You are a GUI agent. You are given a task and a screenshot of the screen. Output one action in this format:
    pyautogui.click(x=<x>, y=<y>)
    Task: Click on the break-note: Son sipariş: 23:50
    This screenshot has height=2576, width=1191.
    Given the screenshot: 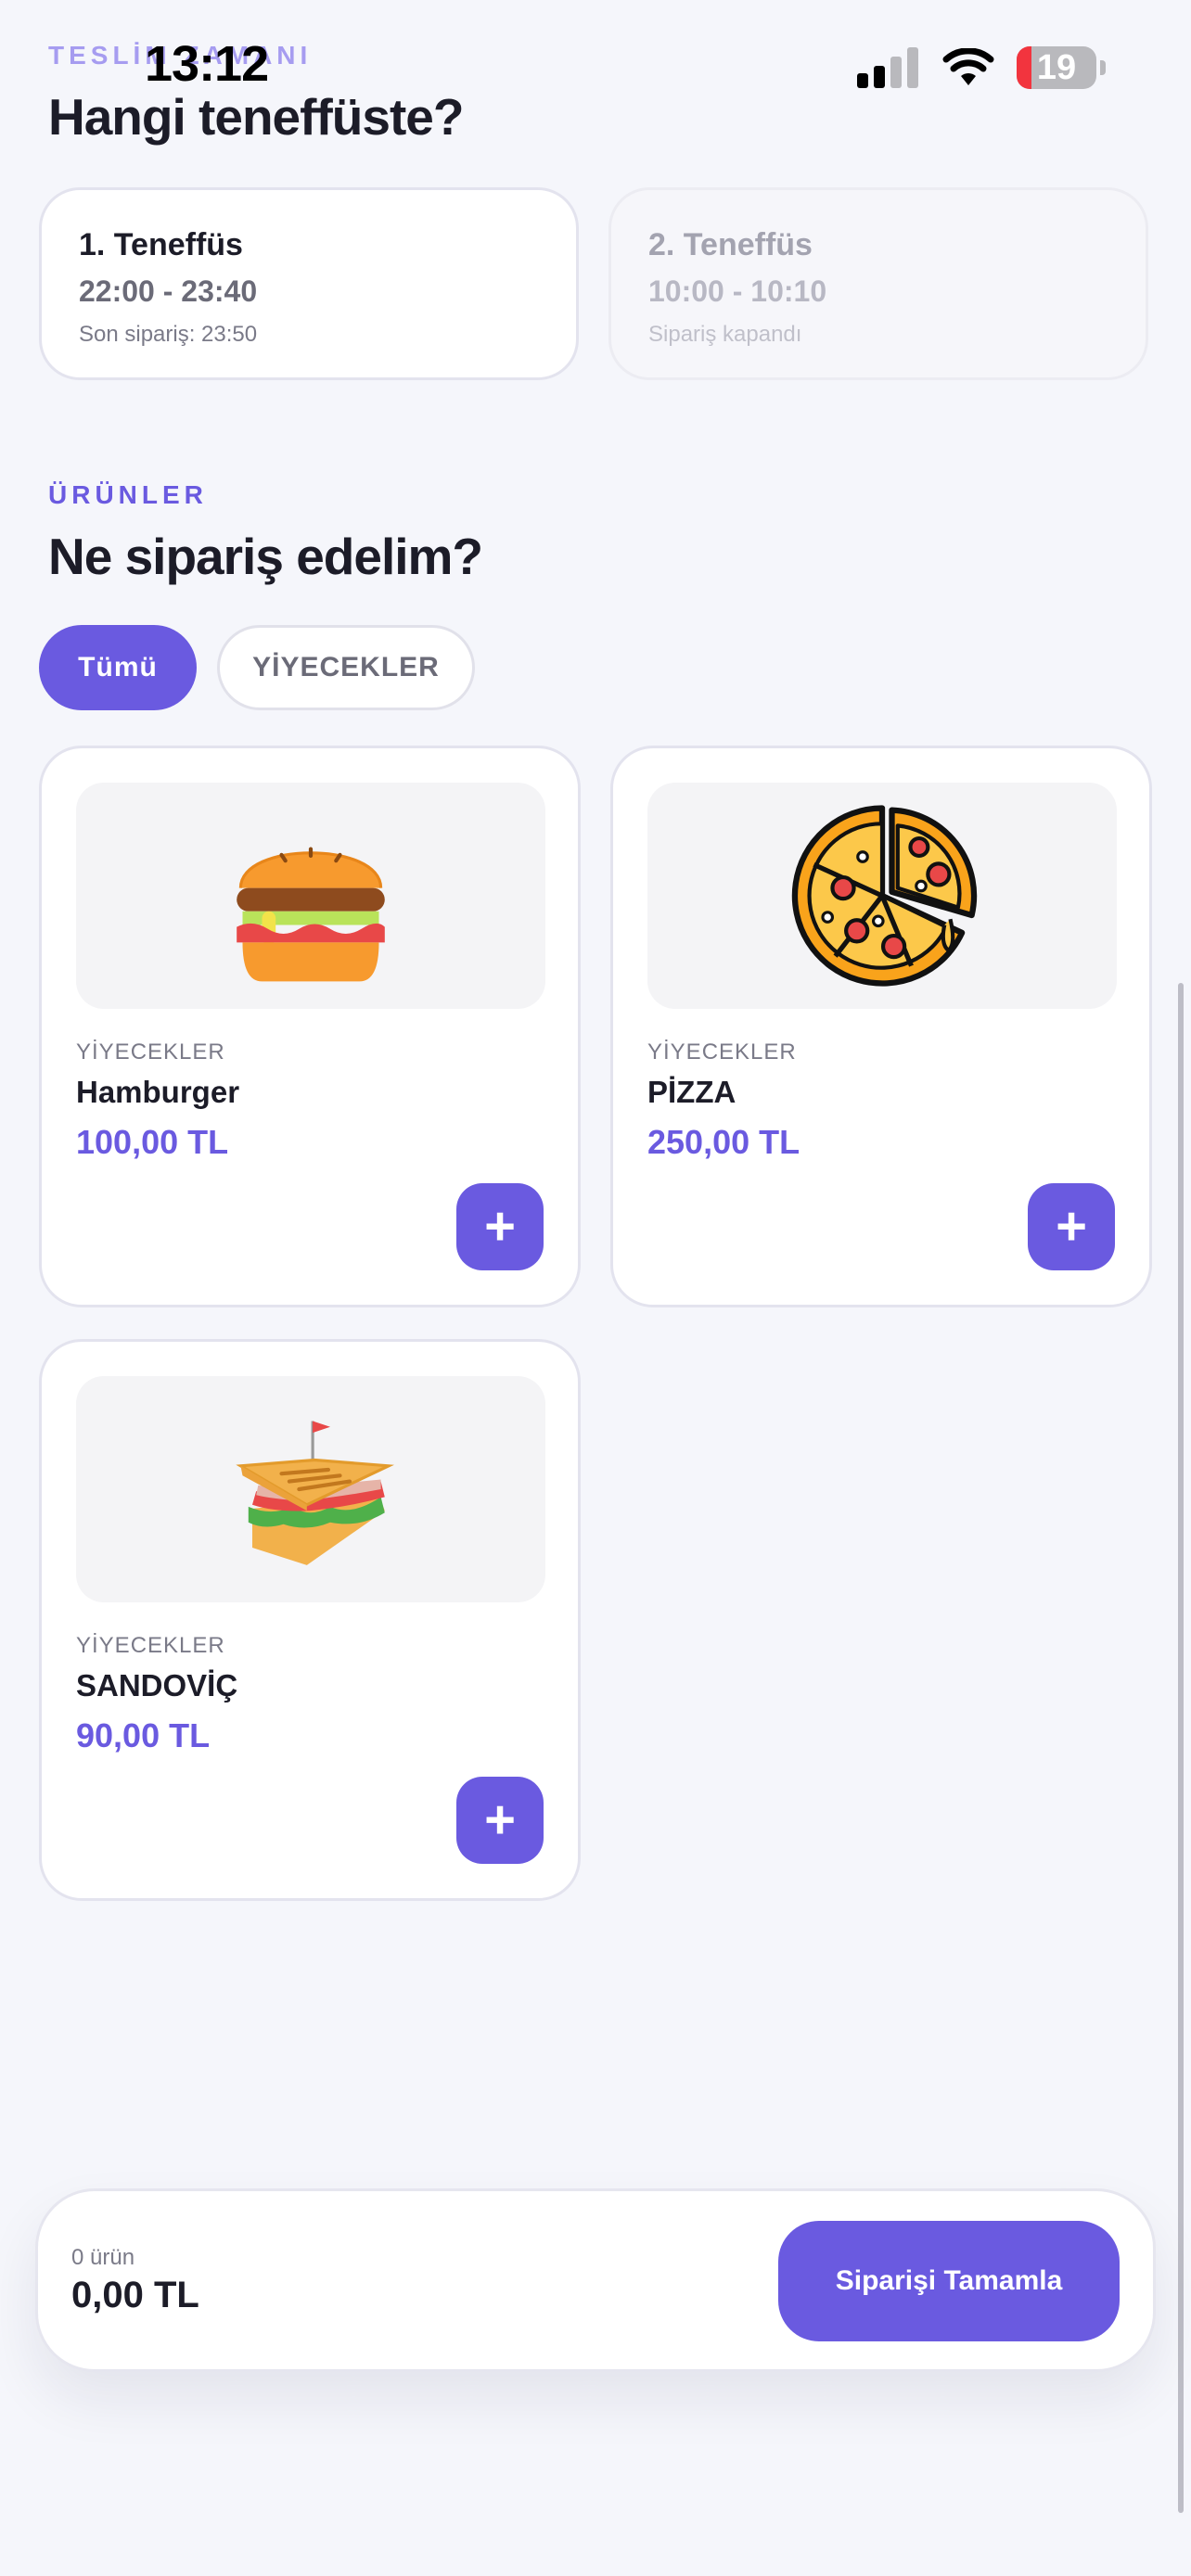 What is the action you would take?
    pyautogui.click(x=168, y=334)
    